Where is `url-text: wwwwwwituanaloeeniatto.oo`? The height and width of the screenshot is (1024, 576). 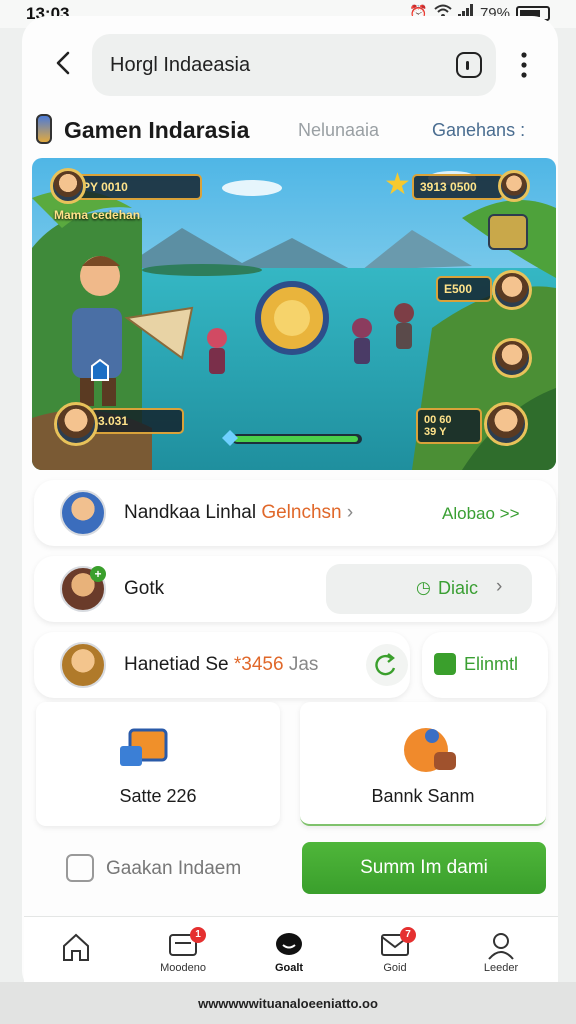 url-text: wwwwwwituanaloeeniatto.oo is located at coordinates (288, 1003).